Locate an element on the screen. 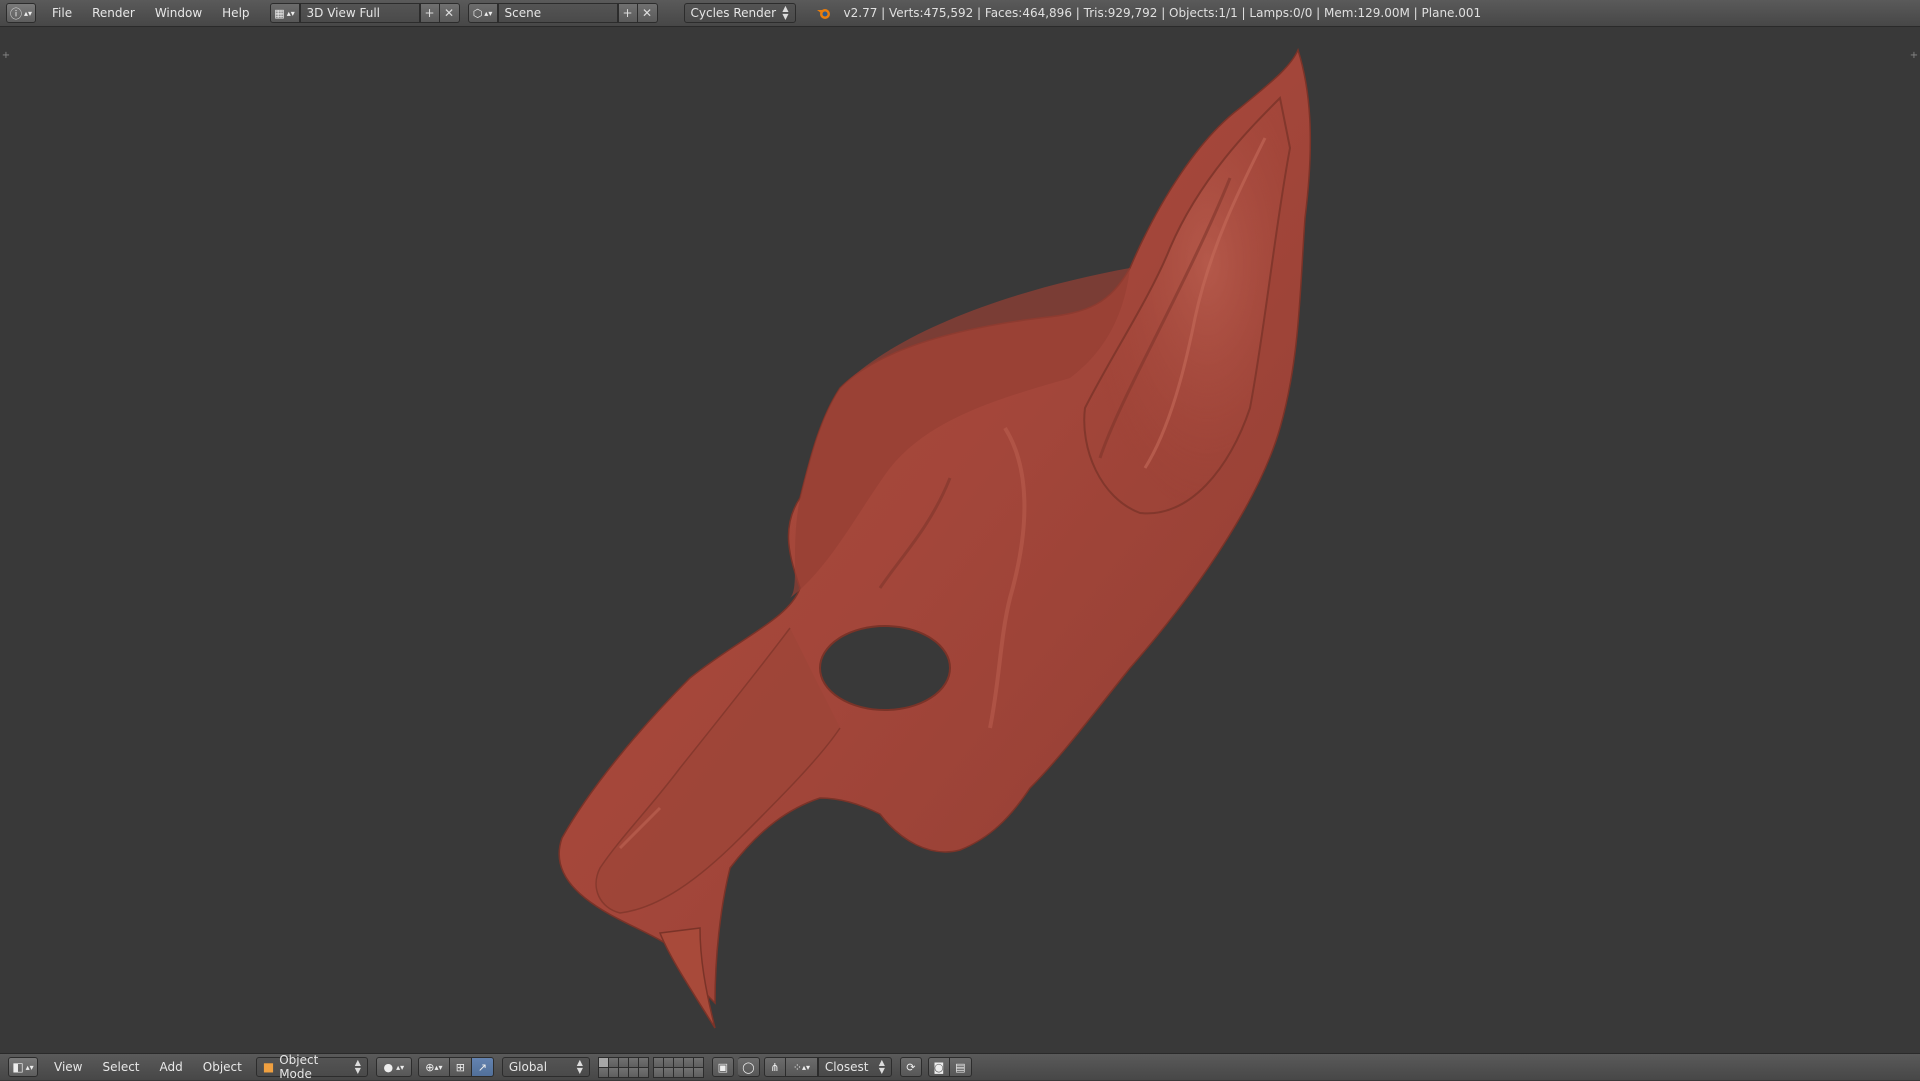 This screenshot has width=1920, height=1081. layers-grid-b is located at coordinates (678, 1067).